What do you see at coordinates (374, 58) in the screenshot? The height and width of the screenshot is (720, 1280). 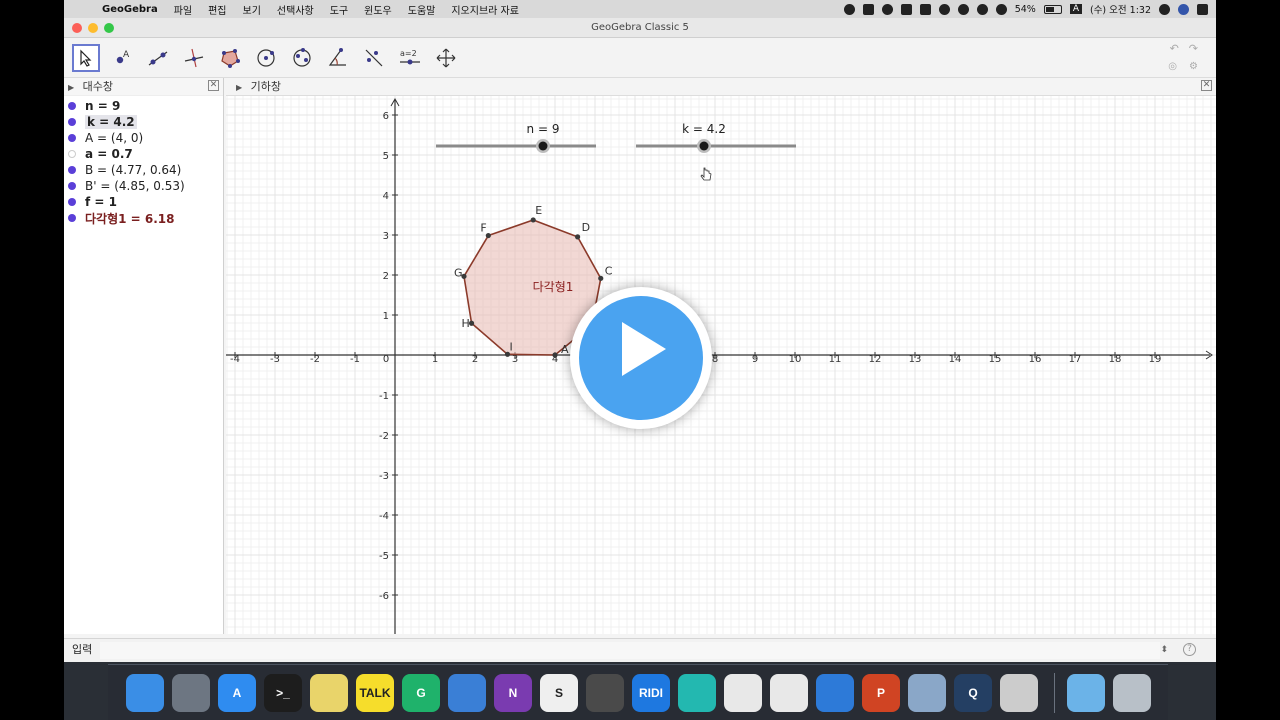 I see `reflect-tool-button` at bounding box center [374, 58].